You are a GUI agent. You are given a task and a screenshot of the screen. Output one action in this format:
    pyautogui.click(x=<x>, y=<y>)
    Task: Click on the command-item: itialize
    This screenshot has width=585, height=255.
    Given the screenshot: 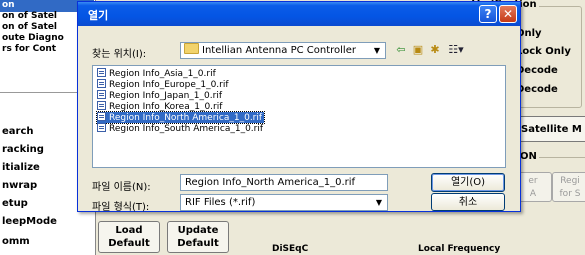 What is the action you would take?
    pyautogui.click(x=21, y=167)
    